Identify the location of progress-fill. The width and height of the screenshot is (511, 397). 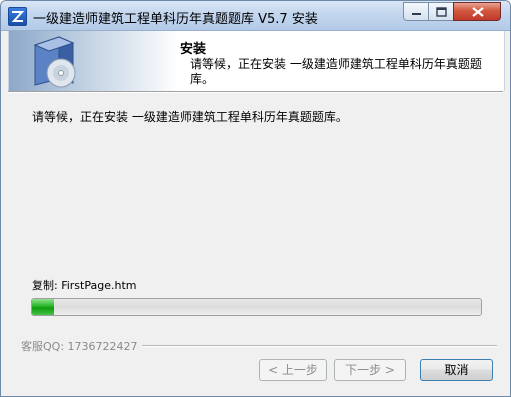
(43, 307).